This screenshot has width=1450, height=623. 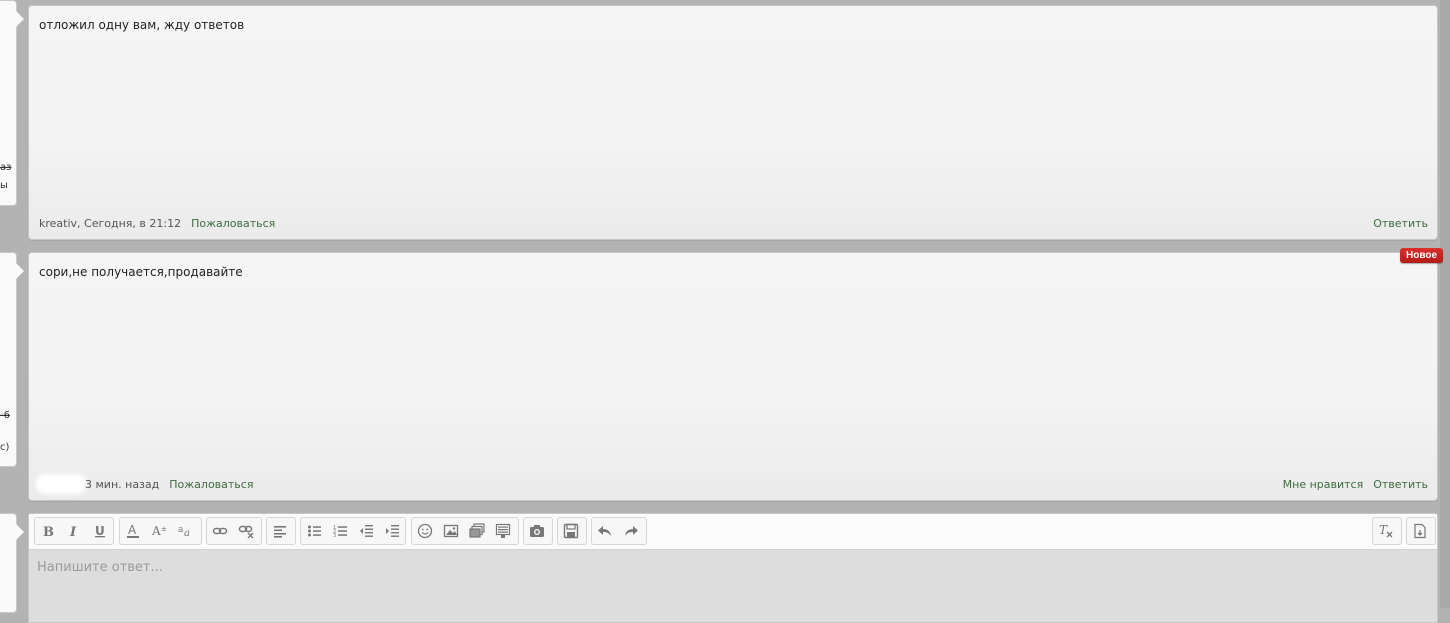 What do you see at coordinates (451, 531) in the screenshot?
I see `image-icon` at bounding box center [451, 531].